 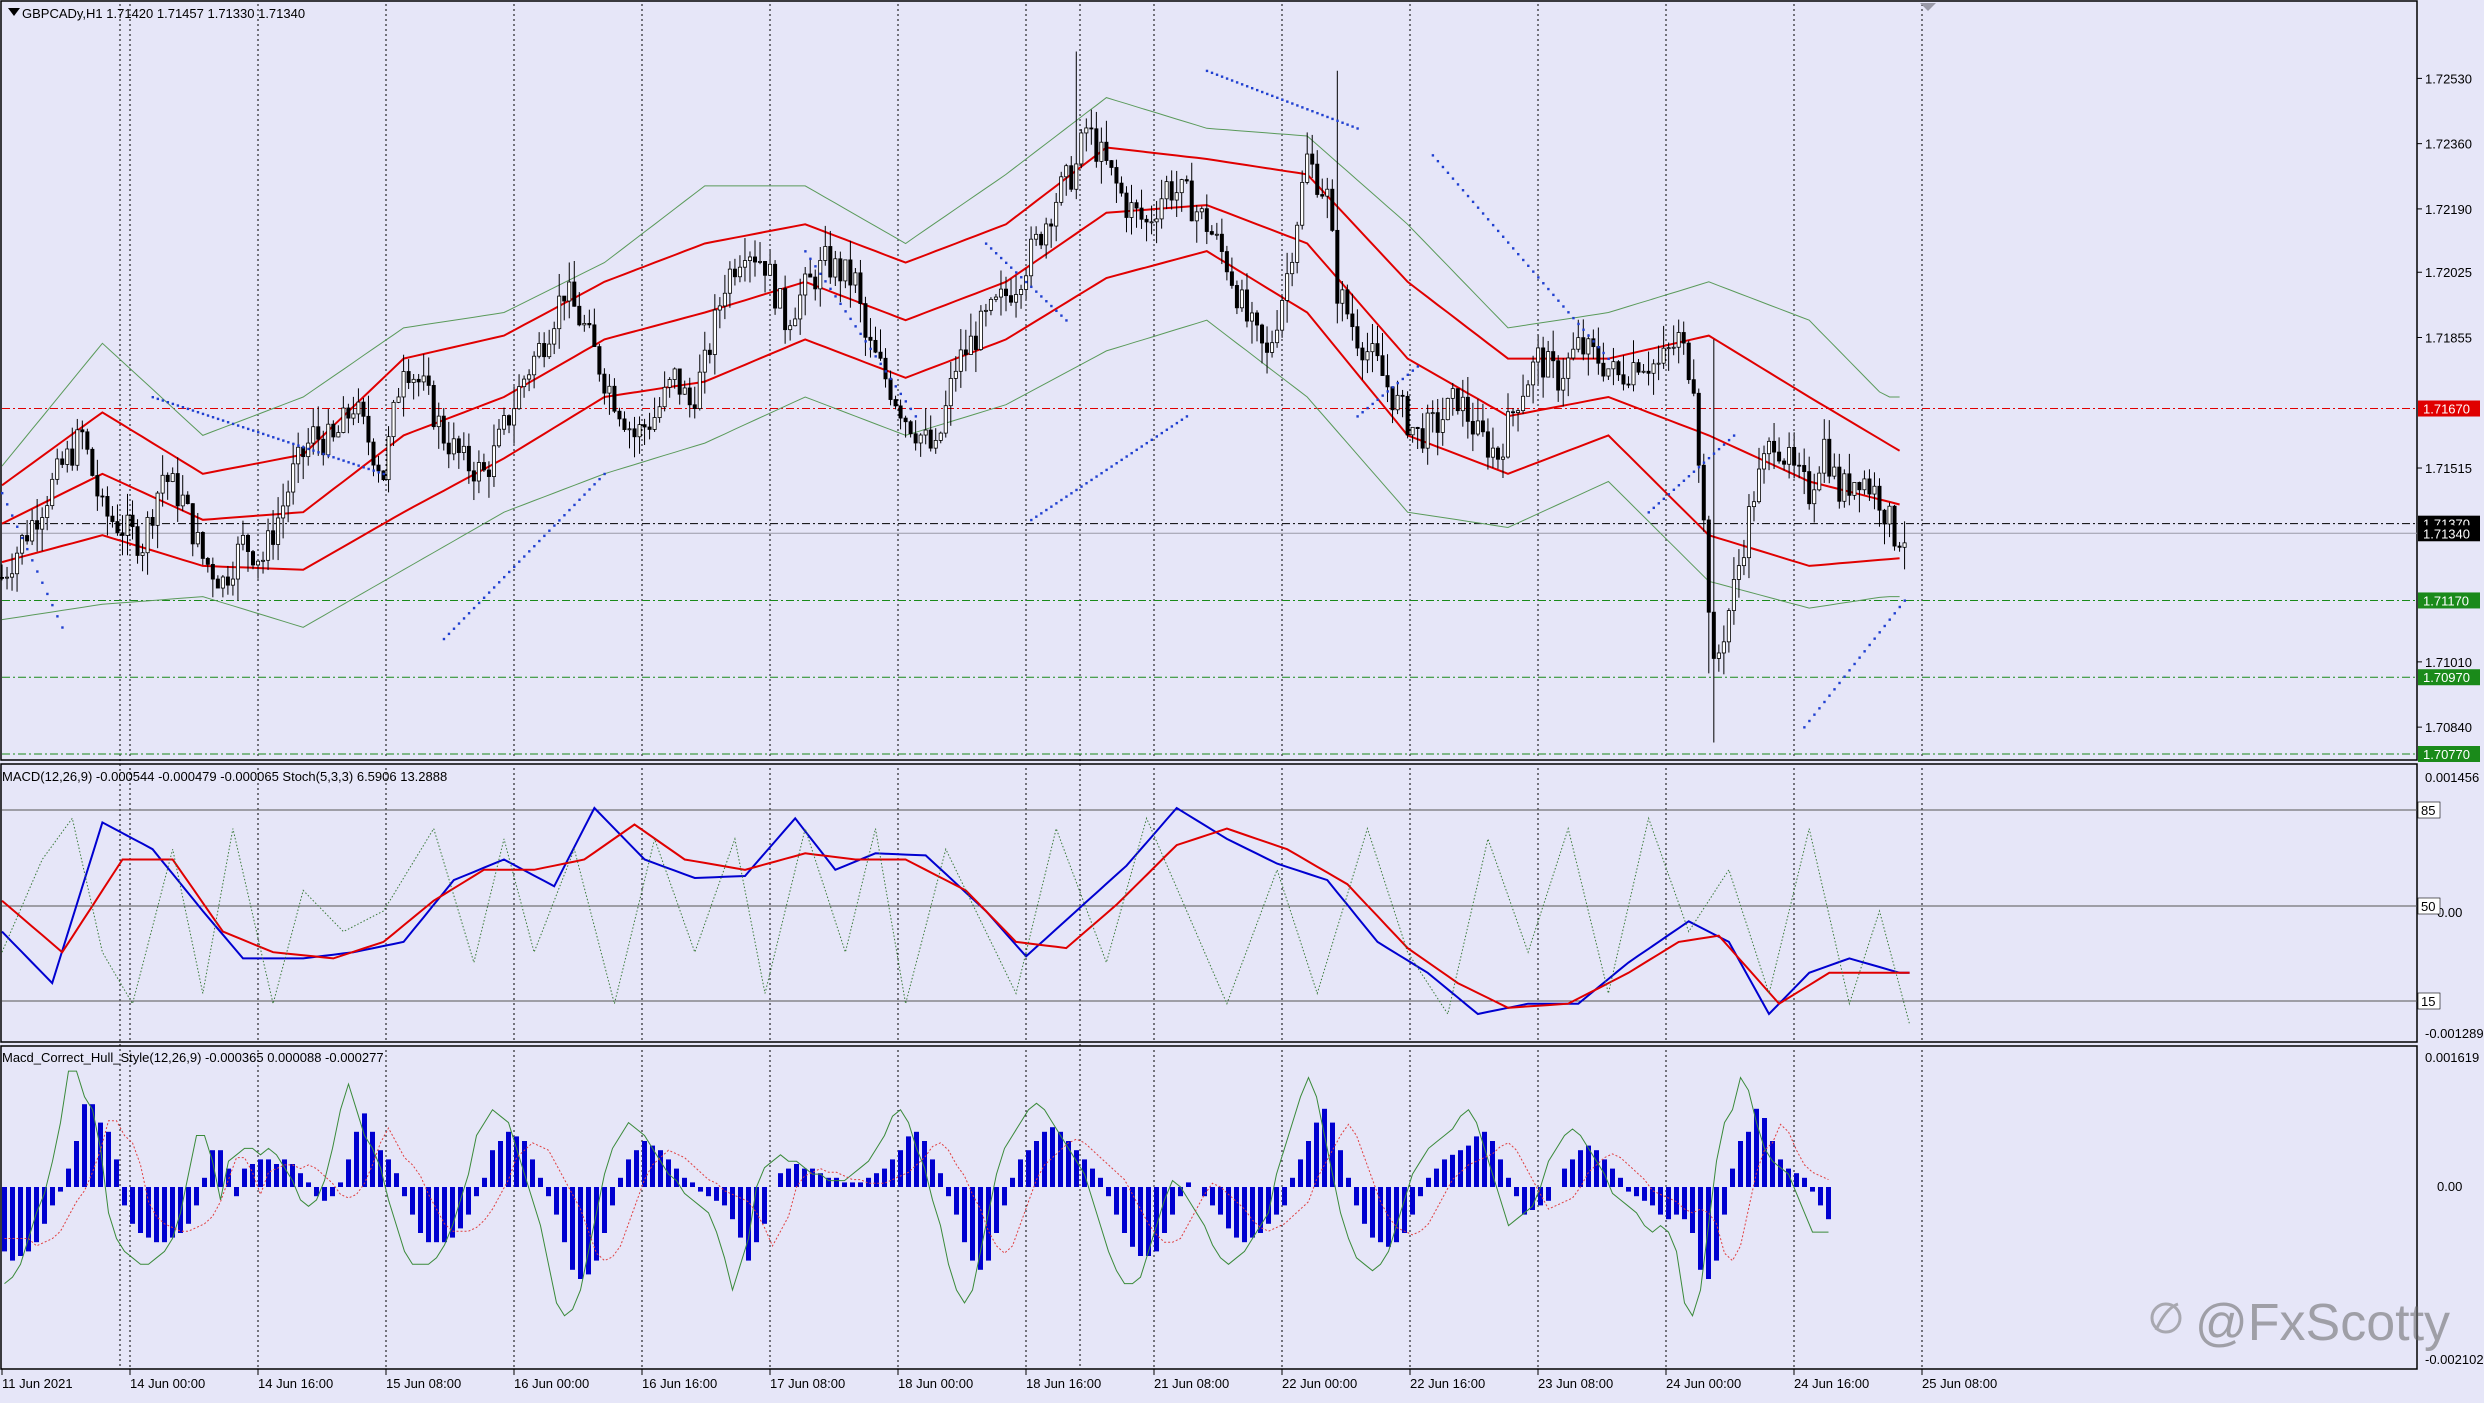 I want to click on stoch-level-label: 15, so click(x=2428, y=1001).